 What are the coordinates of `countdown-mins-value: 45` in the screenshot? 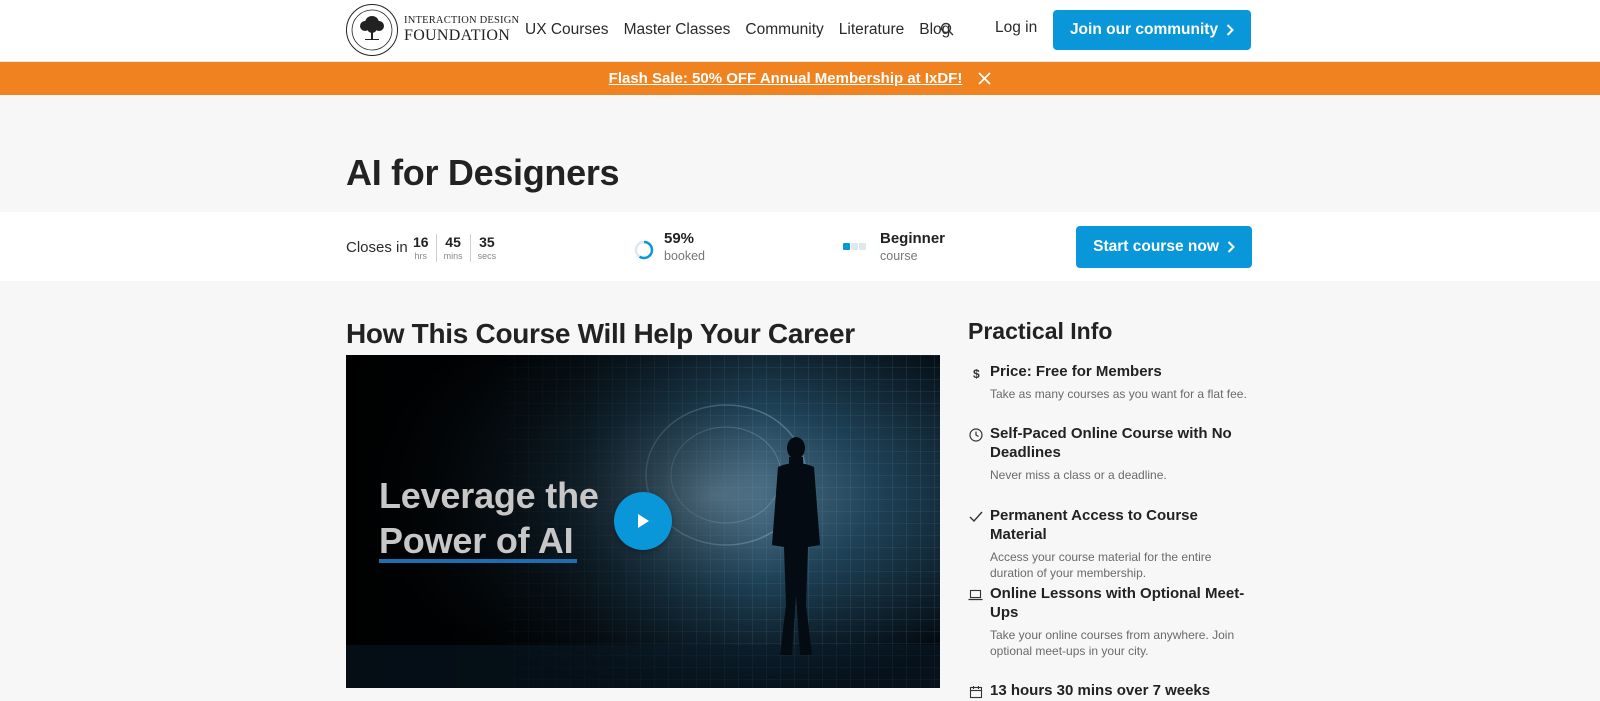 It's located at (453, 242).